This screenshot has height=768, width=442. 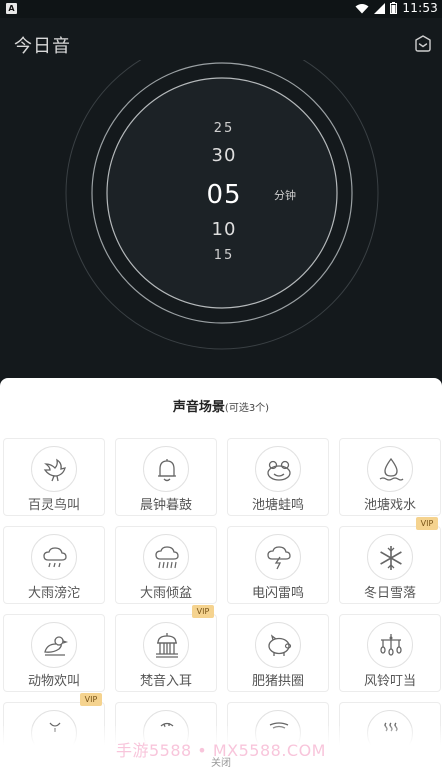 What do you see at coordinates (389, 505) in the screenshot?
I see `scene-label: 池塘戏水` at bounding box center [389, 505].